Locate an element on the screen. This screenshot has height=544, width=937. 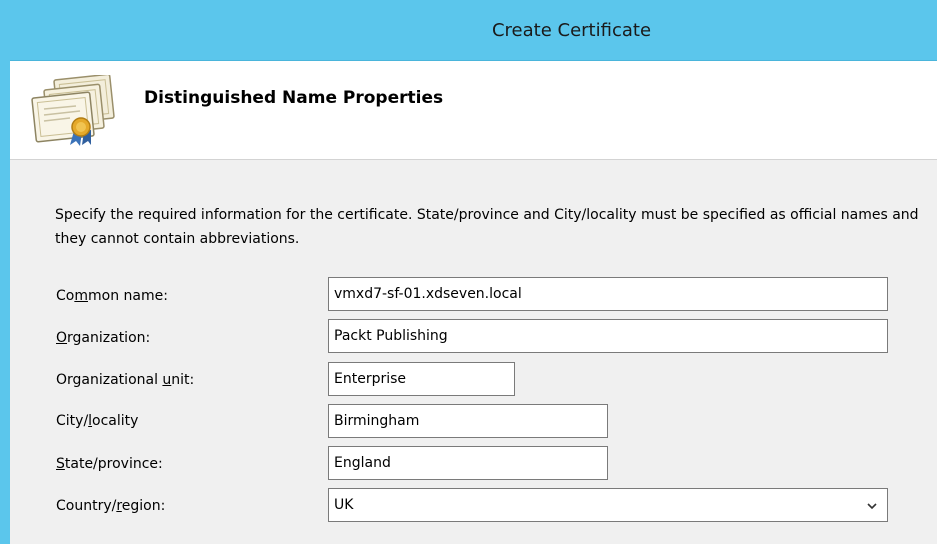
city-locality-label: City/locality is located at coordinates (97, 421).